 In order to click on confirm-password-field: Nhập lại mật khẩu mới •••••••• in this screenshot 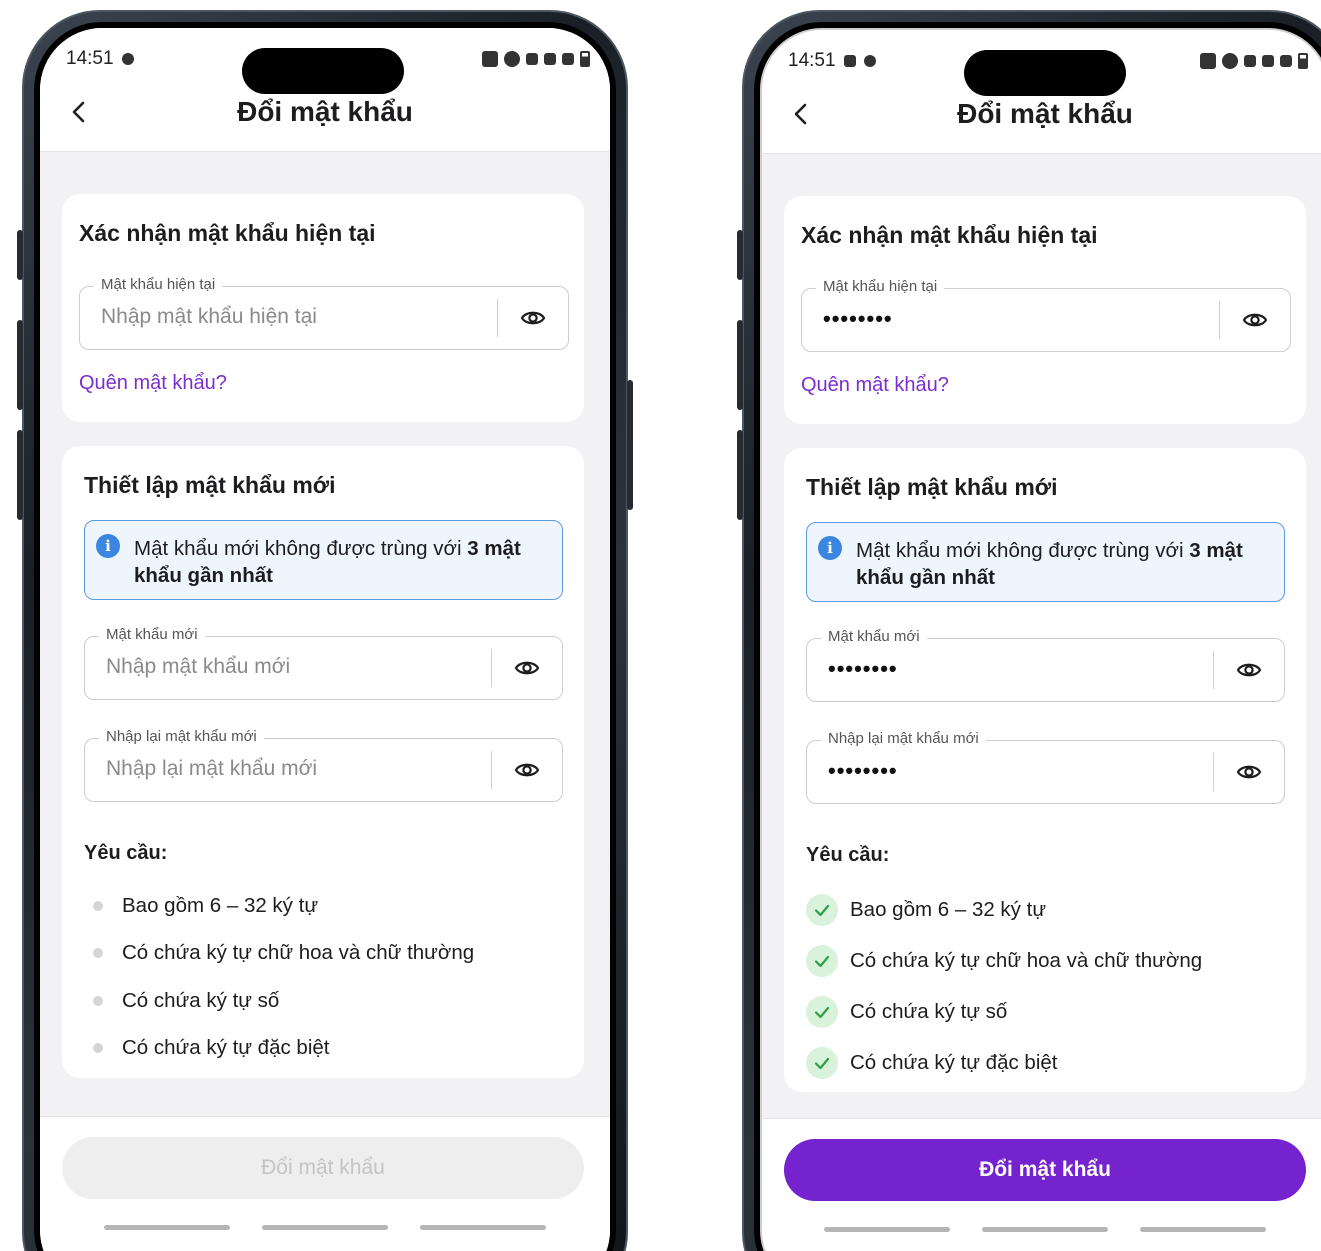, I will do `click(1045, 767)`.